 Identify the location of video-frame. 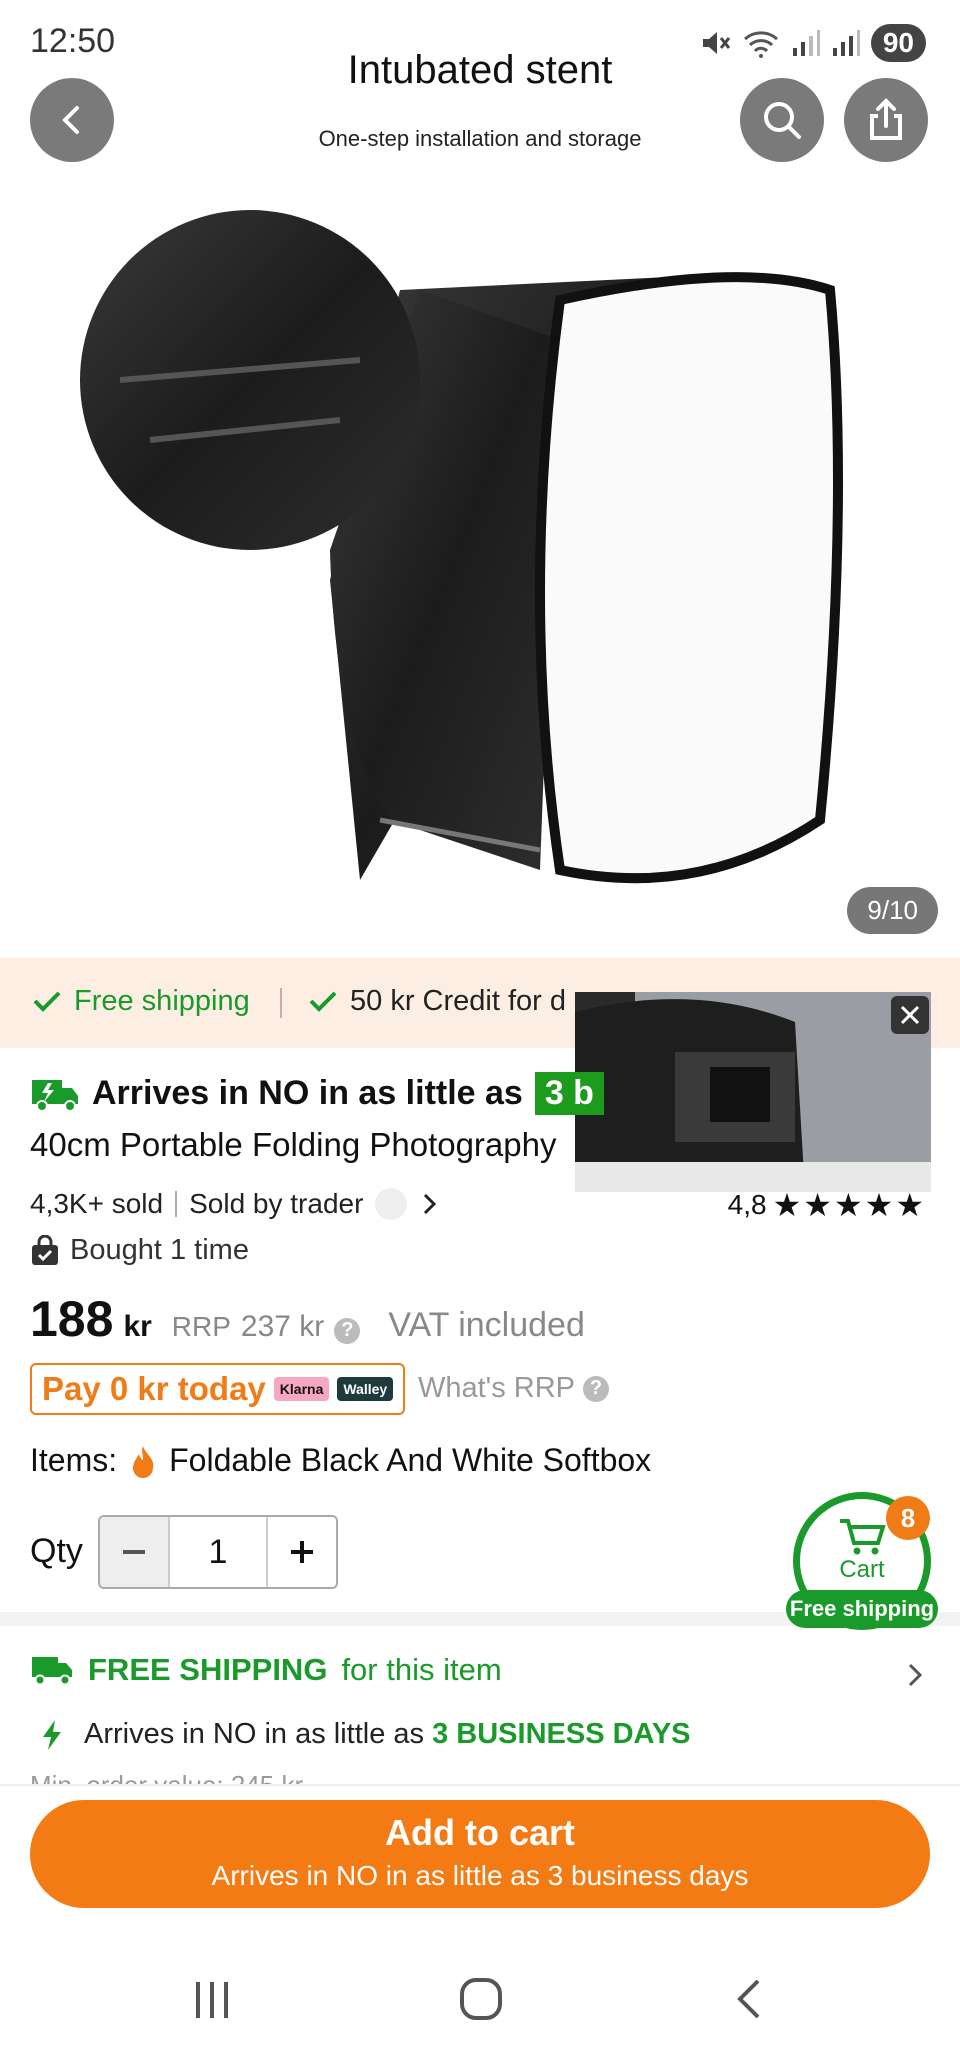
(753, 1092).